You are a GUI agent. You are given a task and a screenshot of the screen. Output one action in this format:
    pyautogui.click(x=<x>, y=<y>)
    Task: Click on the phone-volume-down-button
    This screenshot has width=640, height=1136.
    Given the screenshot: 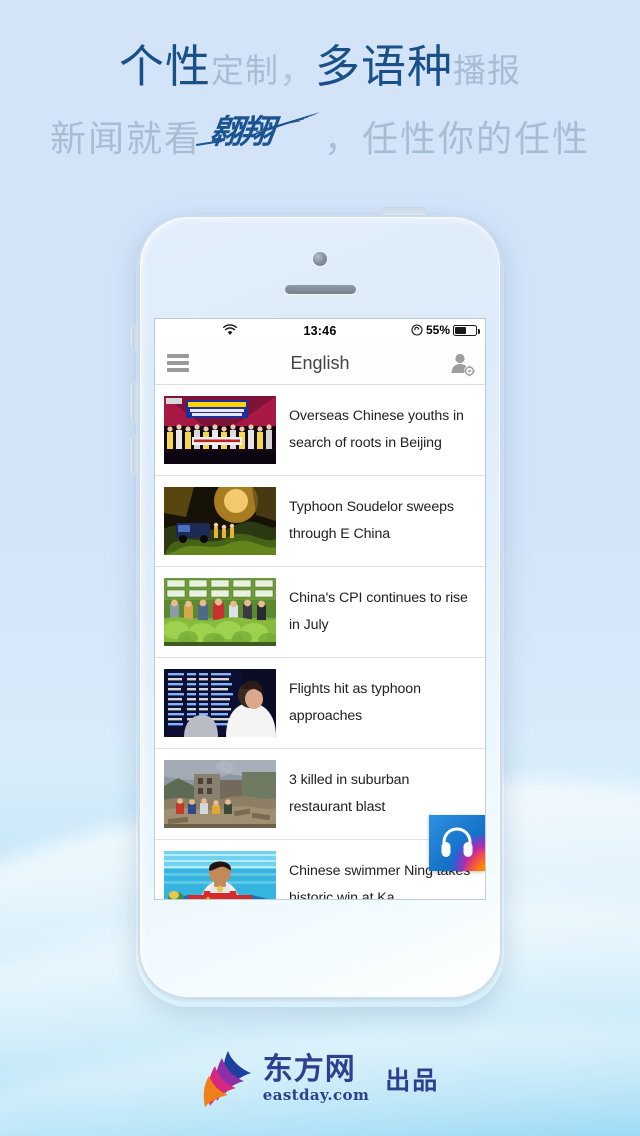 What is the action you would take?
    pyautogui.click(x=135, y=455)
    